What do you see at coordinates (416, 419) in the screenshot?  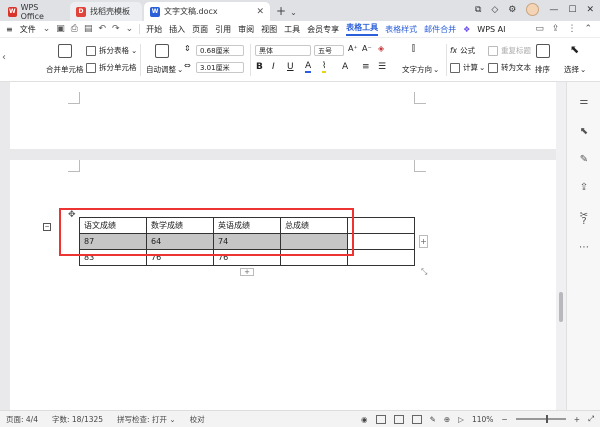 I see `web-view-icon` at bounding box center [416, 419].